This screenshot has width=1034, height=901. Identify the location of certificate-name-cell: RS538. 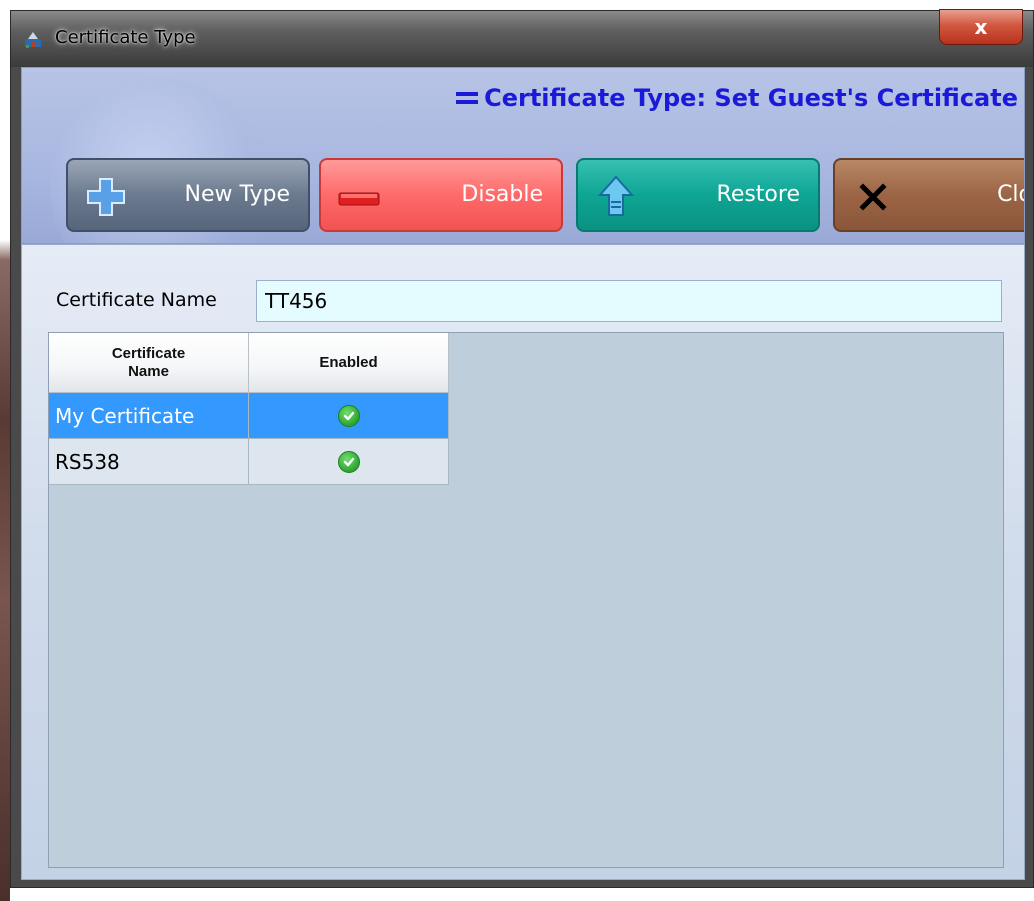
(149, 462).